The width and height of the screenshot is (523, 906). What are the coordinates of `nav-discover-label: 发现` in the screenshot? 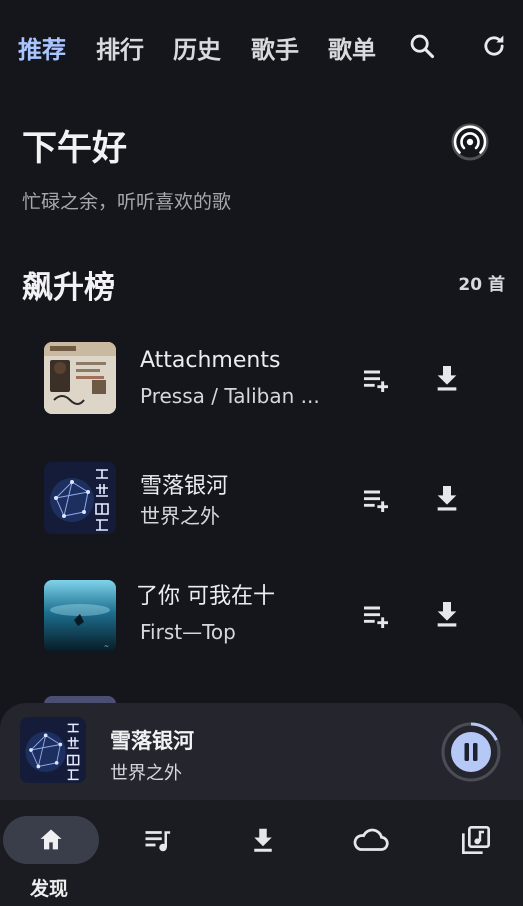 It's located at (49, 889).